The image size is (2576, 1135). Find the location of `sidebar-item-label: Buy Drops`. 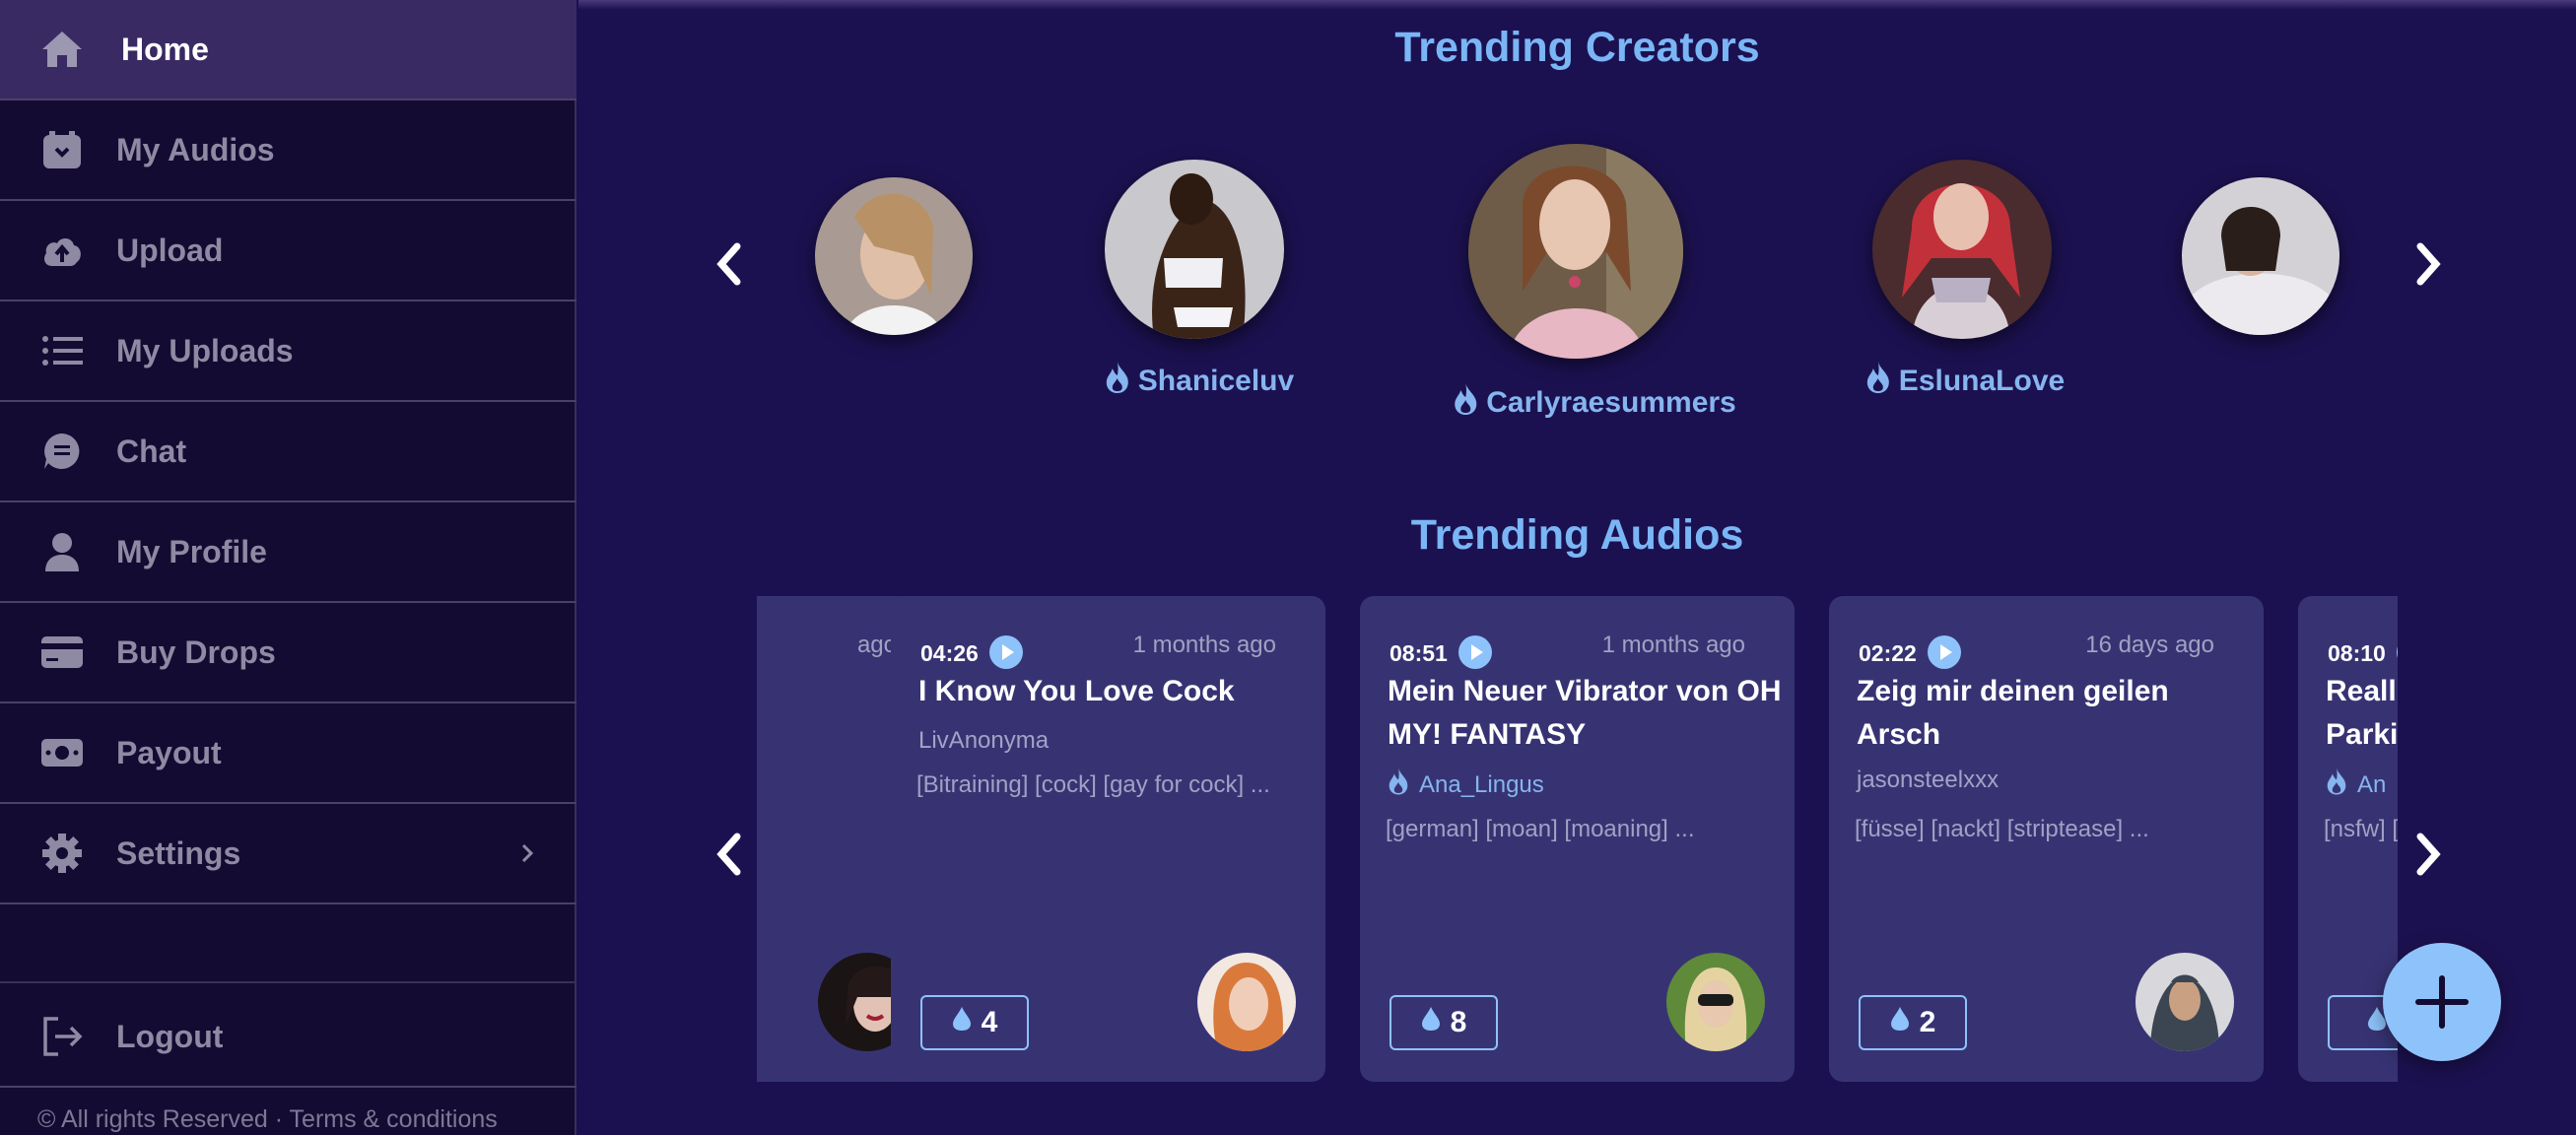

sidebar-item-label: Buy Drops is located at coordinates (196, 652).